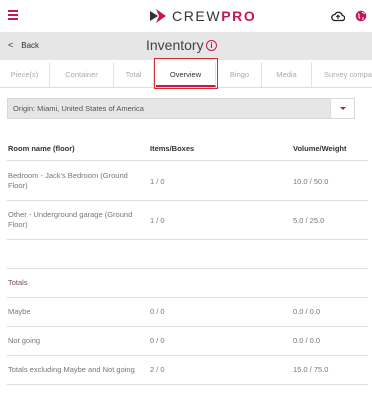 This screenshot has height=419, width=372. I want to click on tab-survey-comparison: Survey compa, so click(342, 74).